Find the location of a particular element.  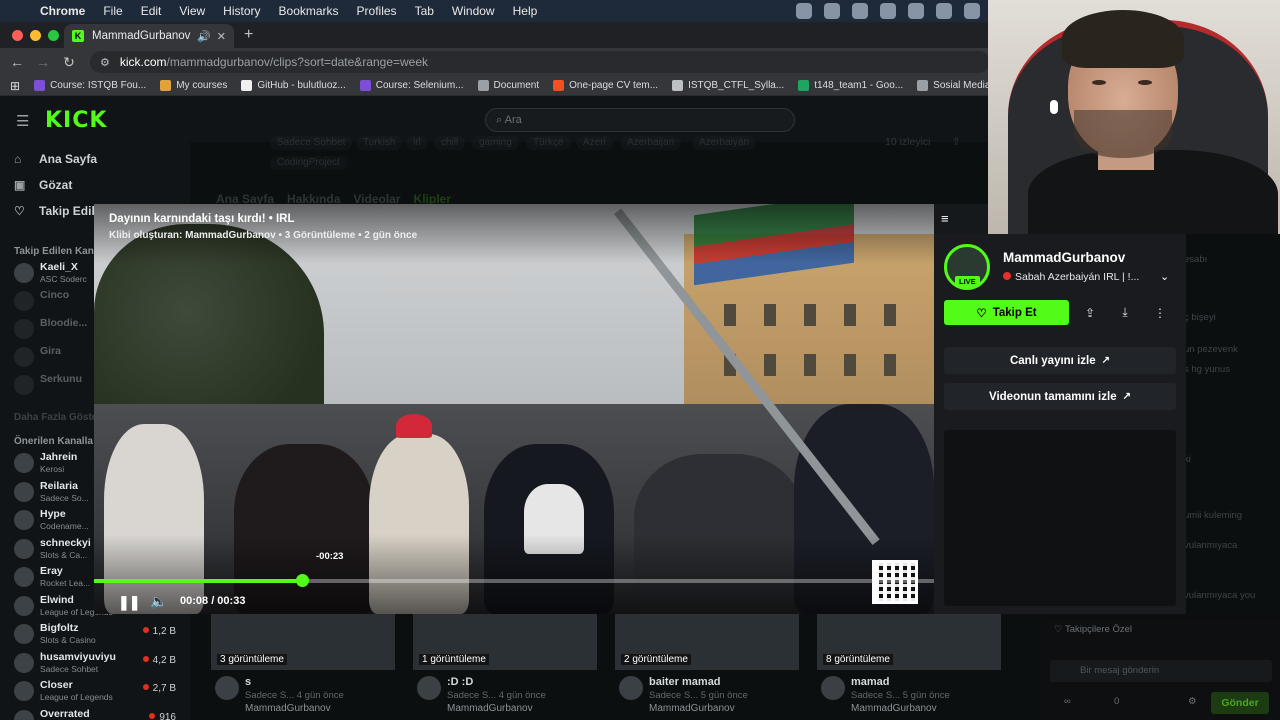

menu-icon: ☰ is located at coordinates (22, 121).